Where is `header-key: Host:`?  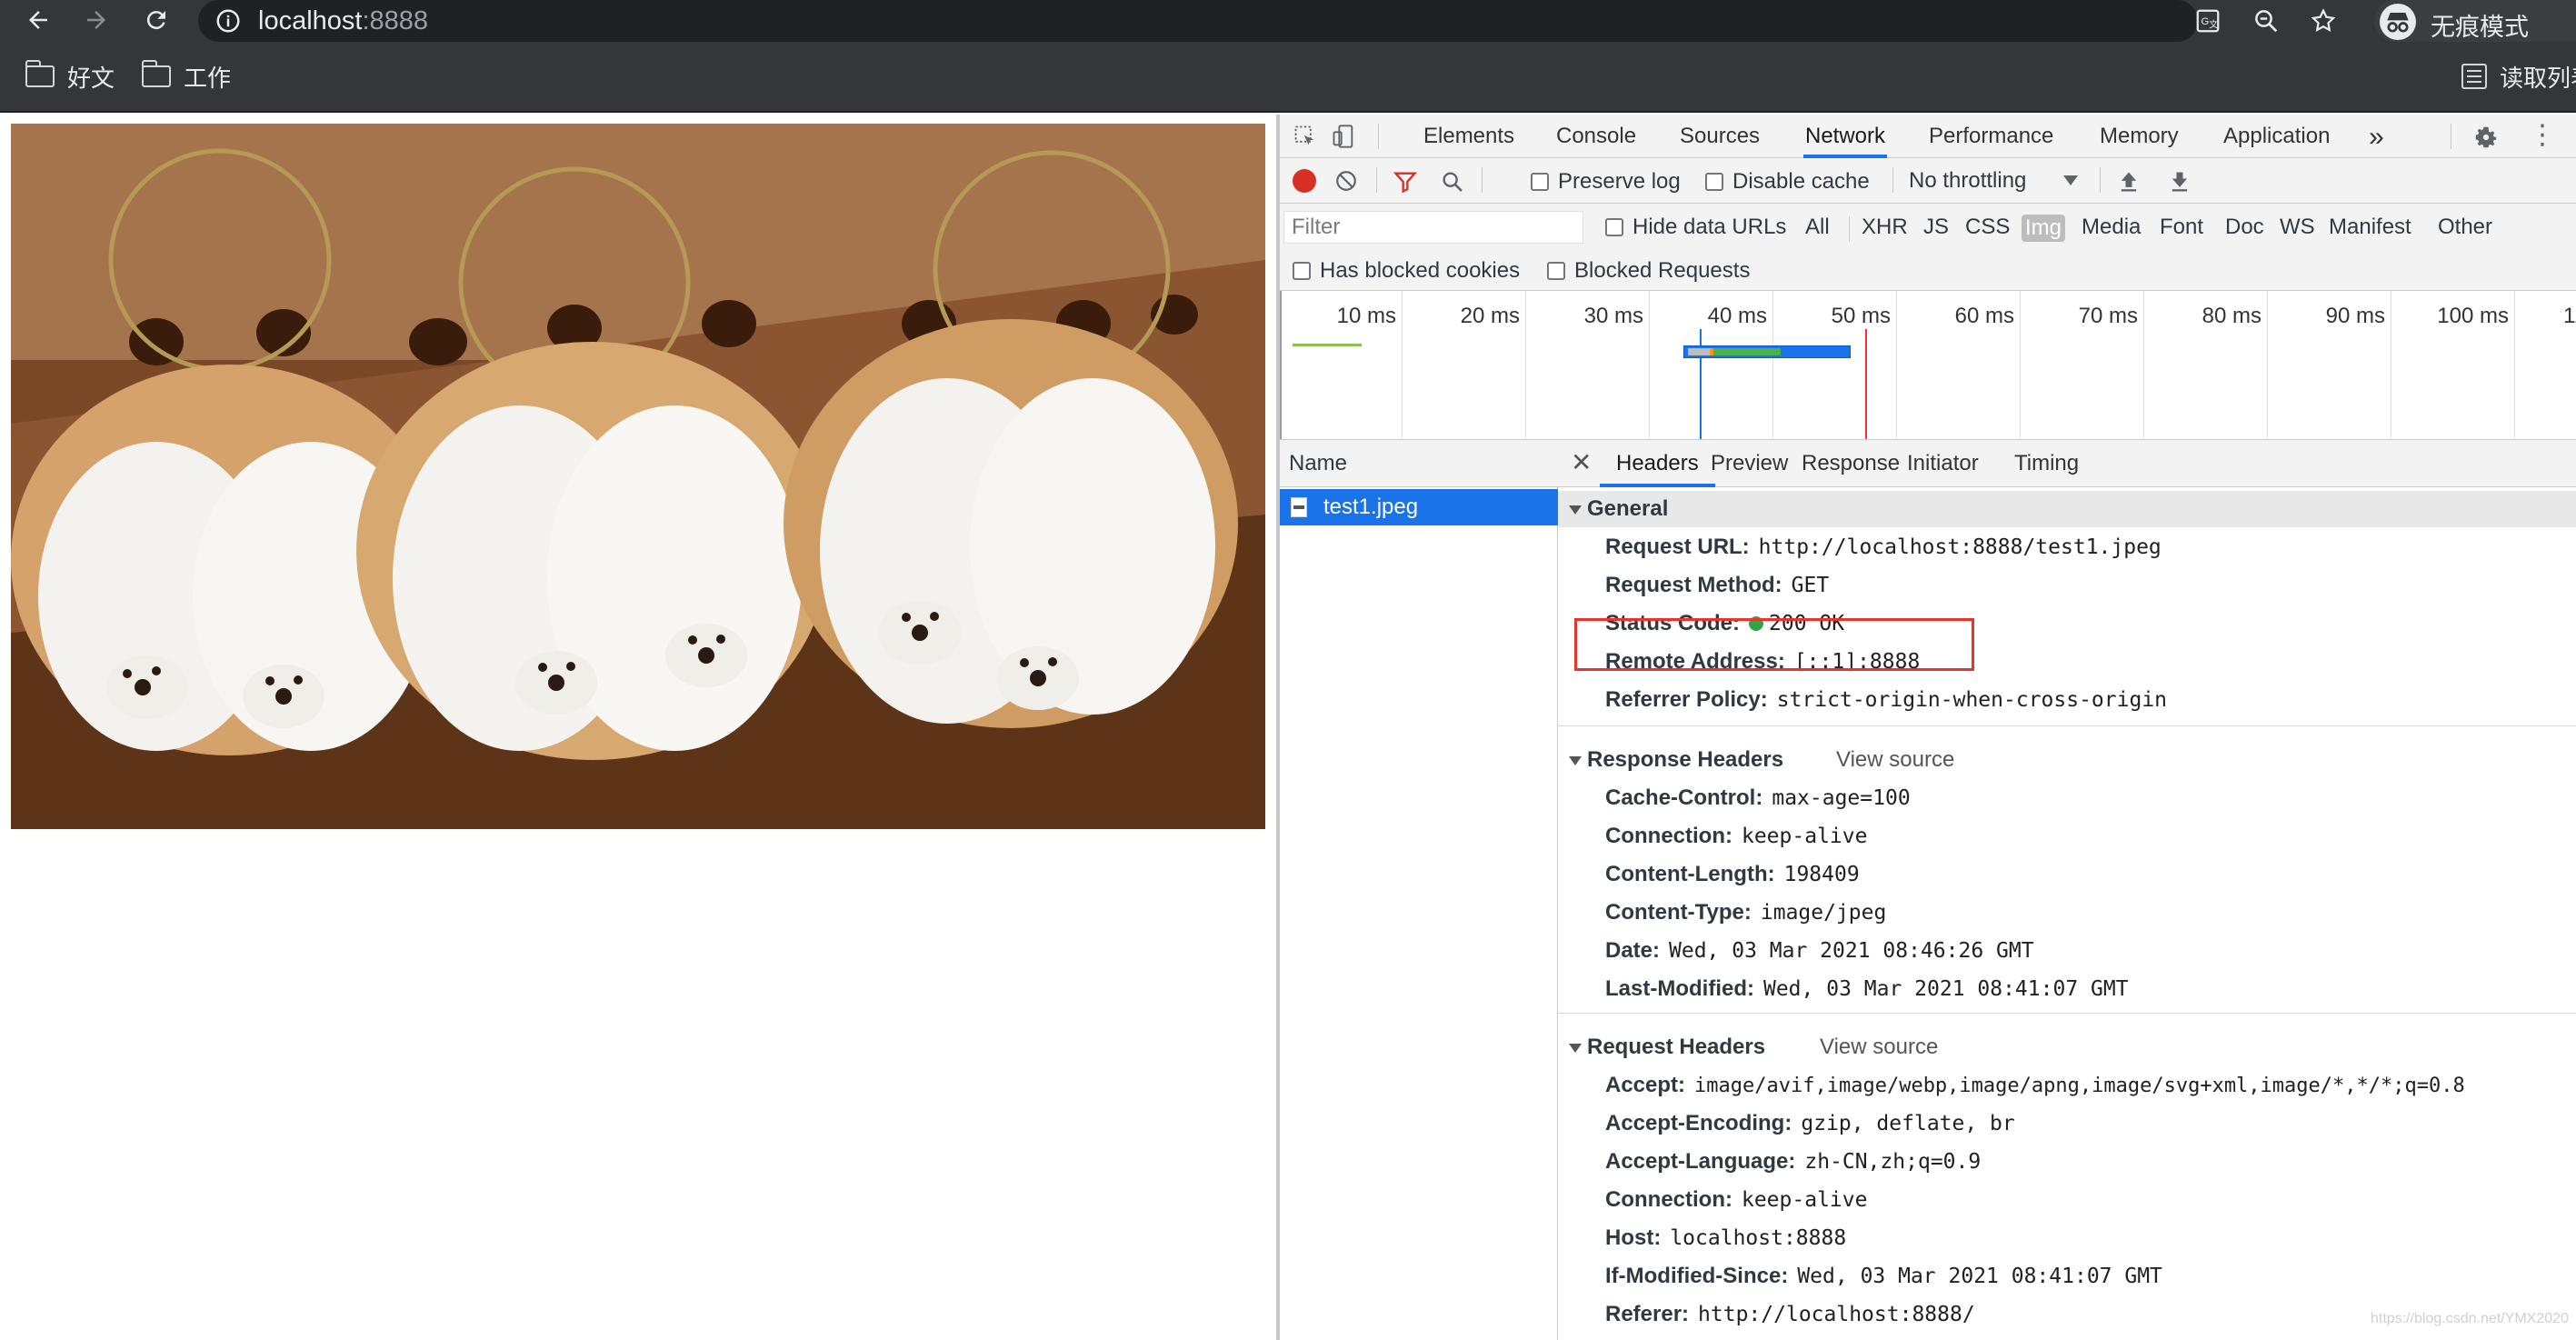 header-key: Host: is located at coordinates (1633, 1237).